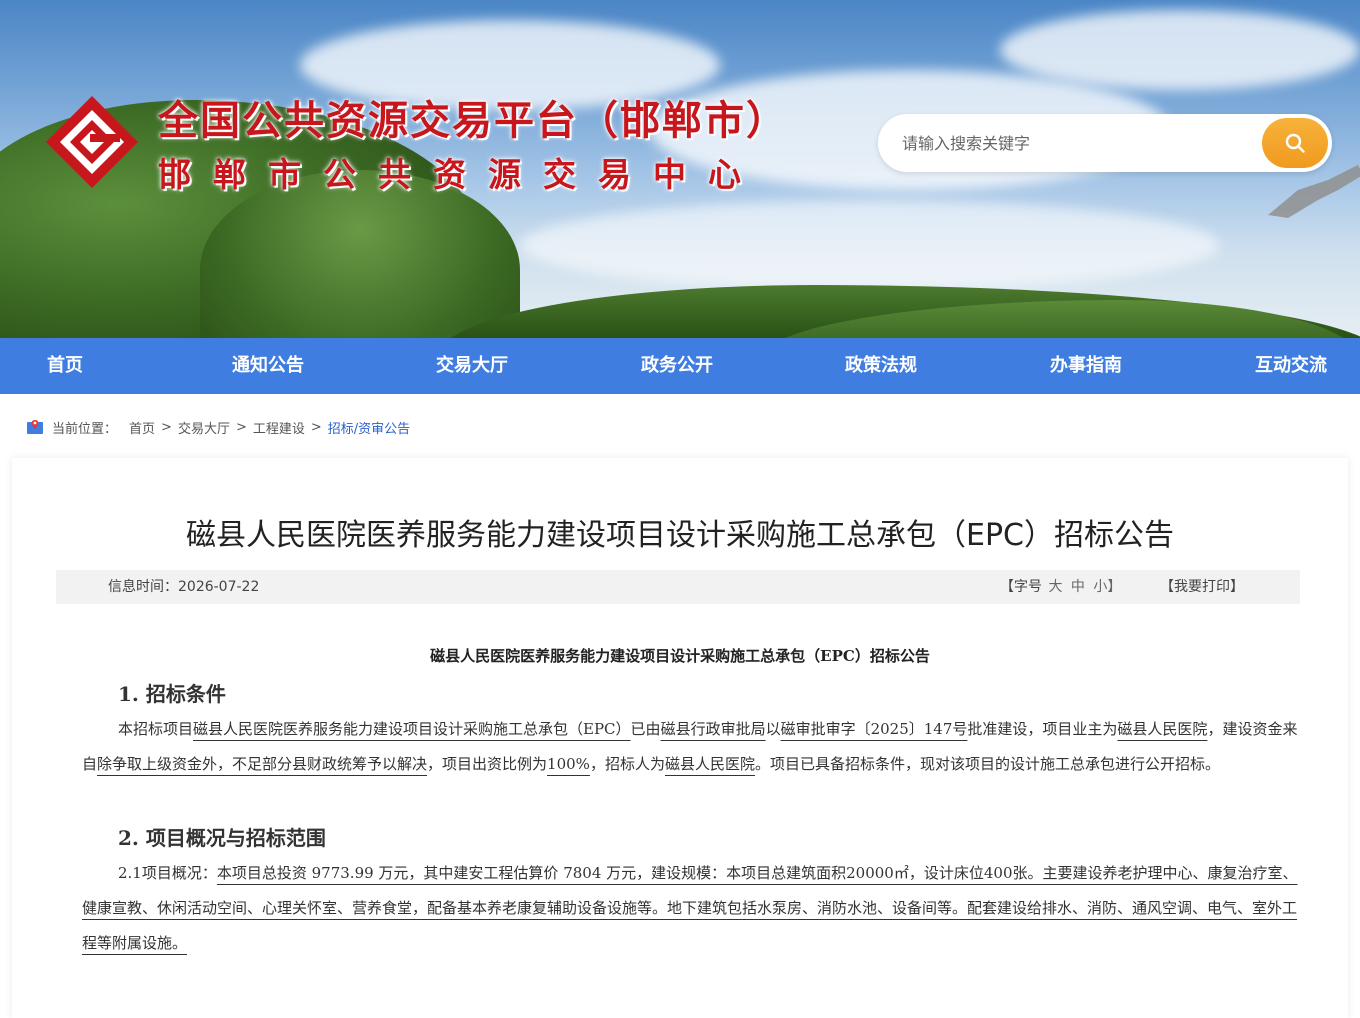  I want to click on project-owner: 磁县人民医院, so click(1162, 729).